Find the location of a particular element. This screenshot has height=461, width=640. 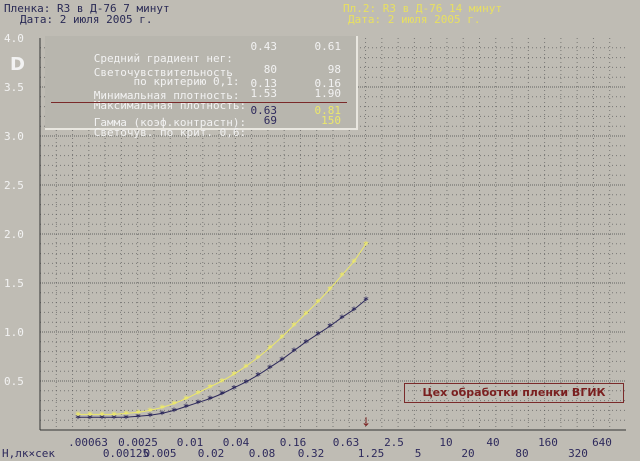

x-tick-label-bottom: 1.25 is located at coordinates (371, 453).